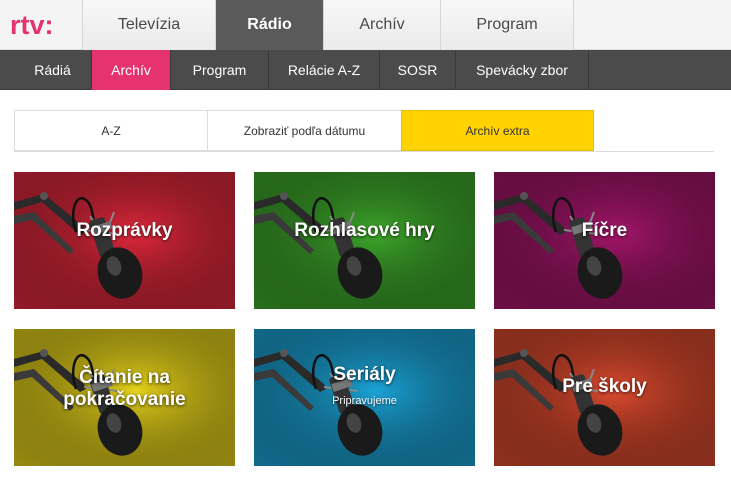  I want to click on tile-rozpravky: Rozprávky, so click(124, 240).